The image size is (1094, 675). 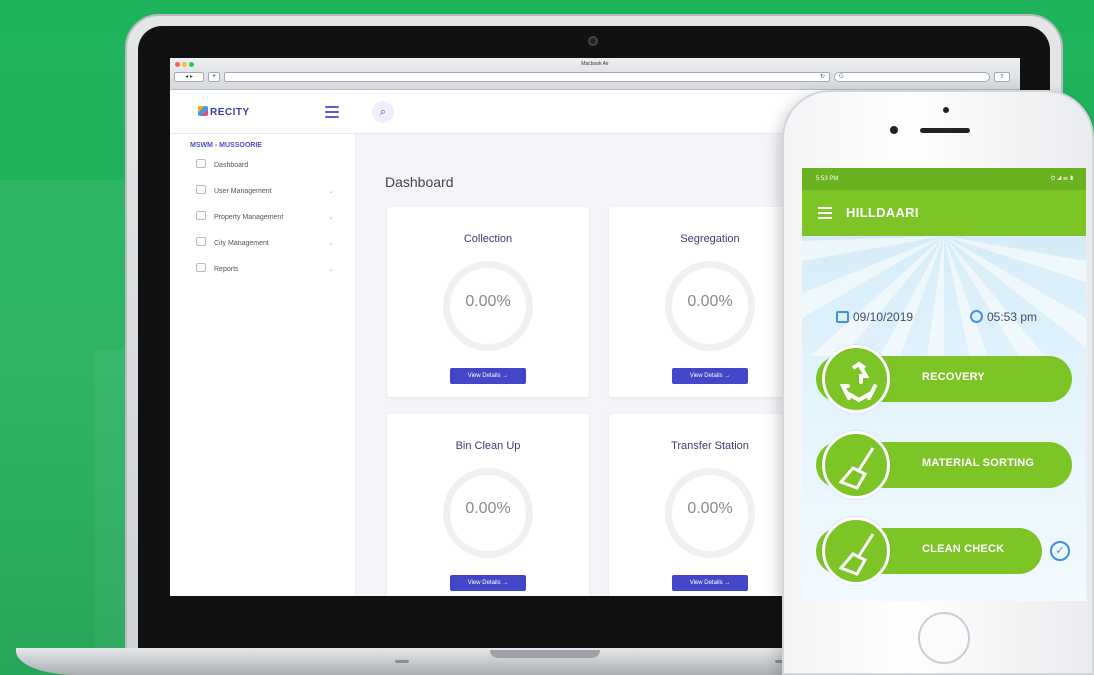 I want to click on action-label: CLEAN CHECK, so click(x=963, y=549).